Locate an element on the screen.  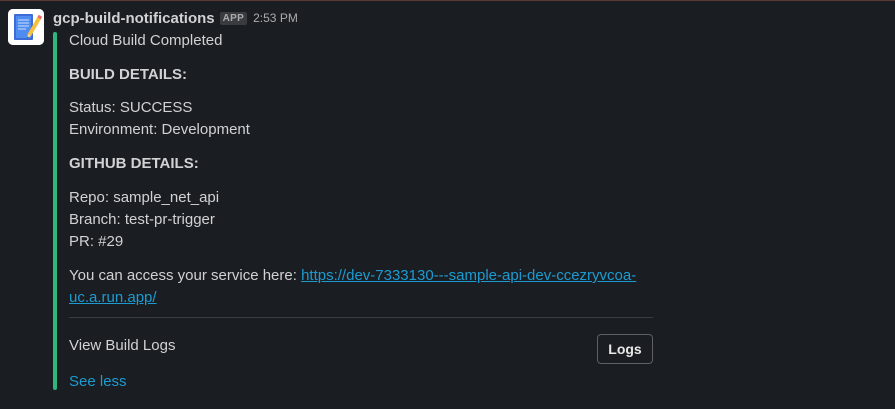
build-status: Status: SUCCESS is located at coordinates (131, 107).